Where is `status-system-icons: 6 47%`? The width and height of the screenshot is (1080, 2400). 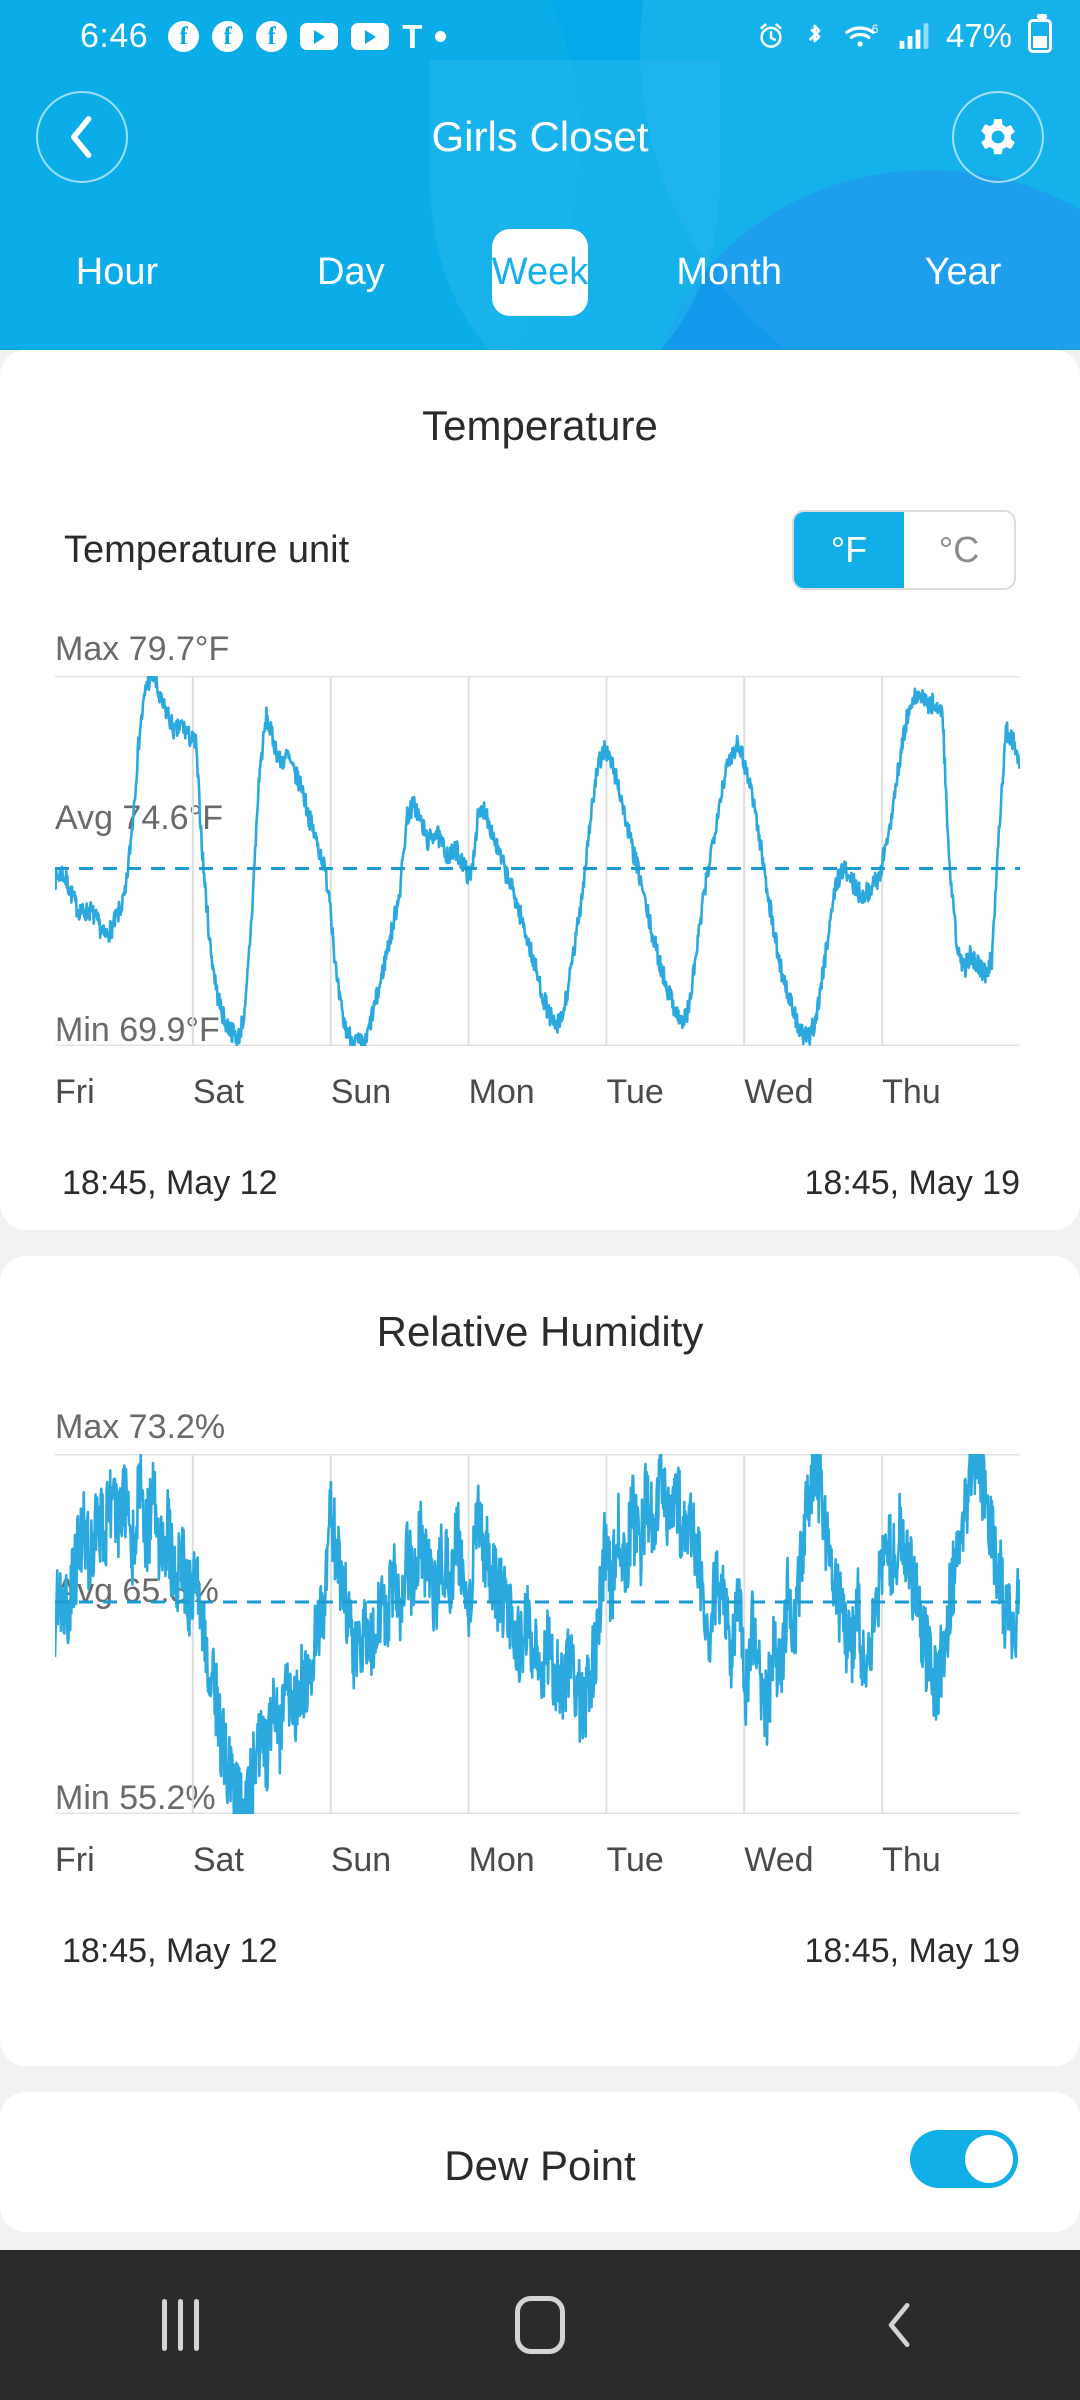
status-system-icons: 6 47% is located at coordinates (904, 34).